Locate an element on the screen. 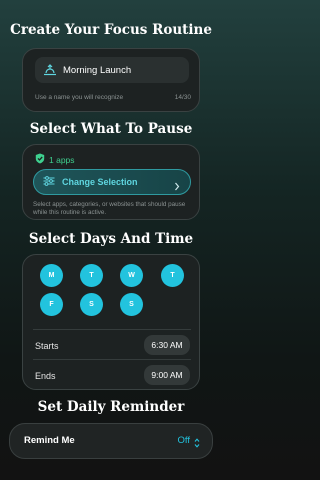 This screenshot has width=320, height=480. change-selection-label: Change Selection is located at coordinates (100, 182).